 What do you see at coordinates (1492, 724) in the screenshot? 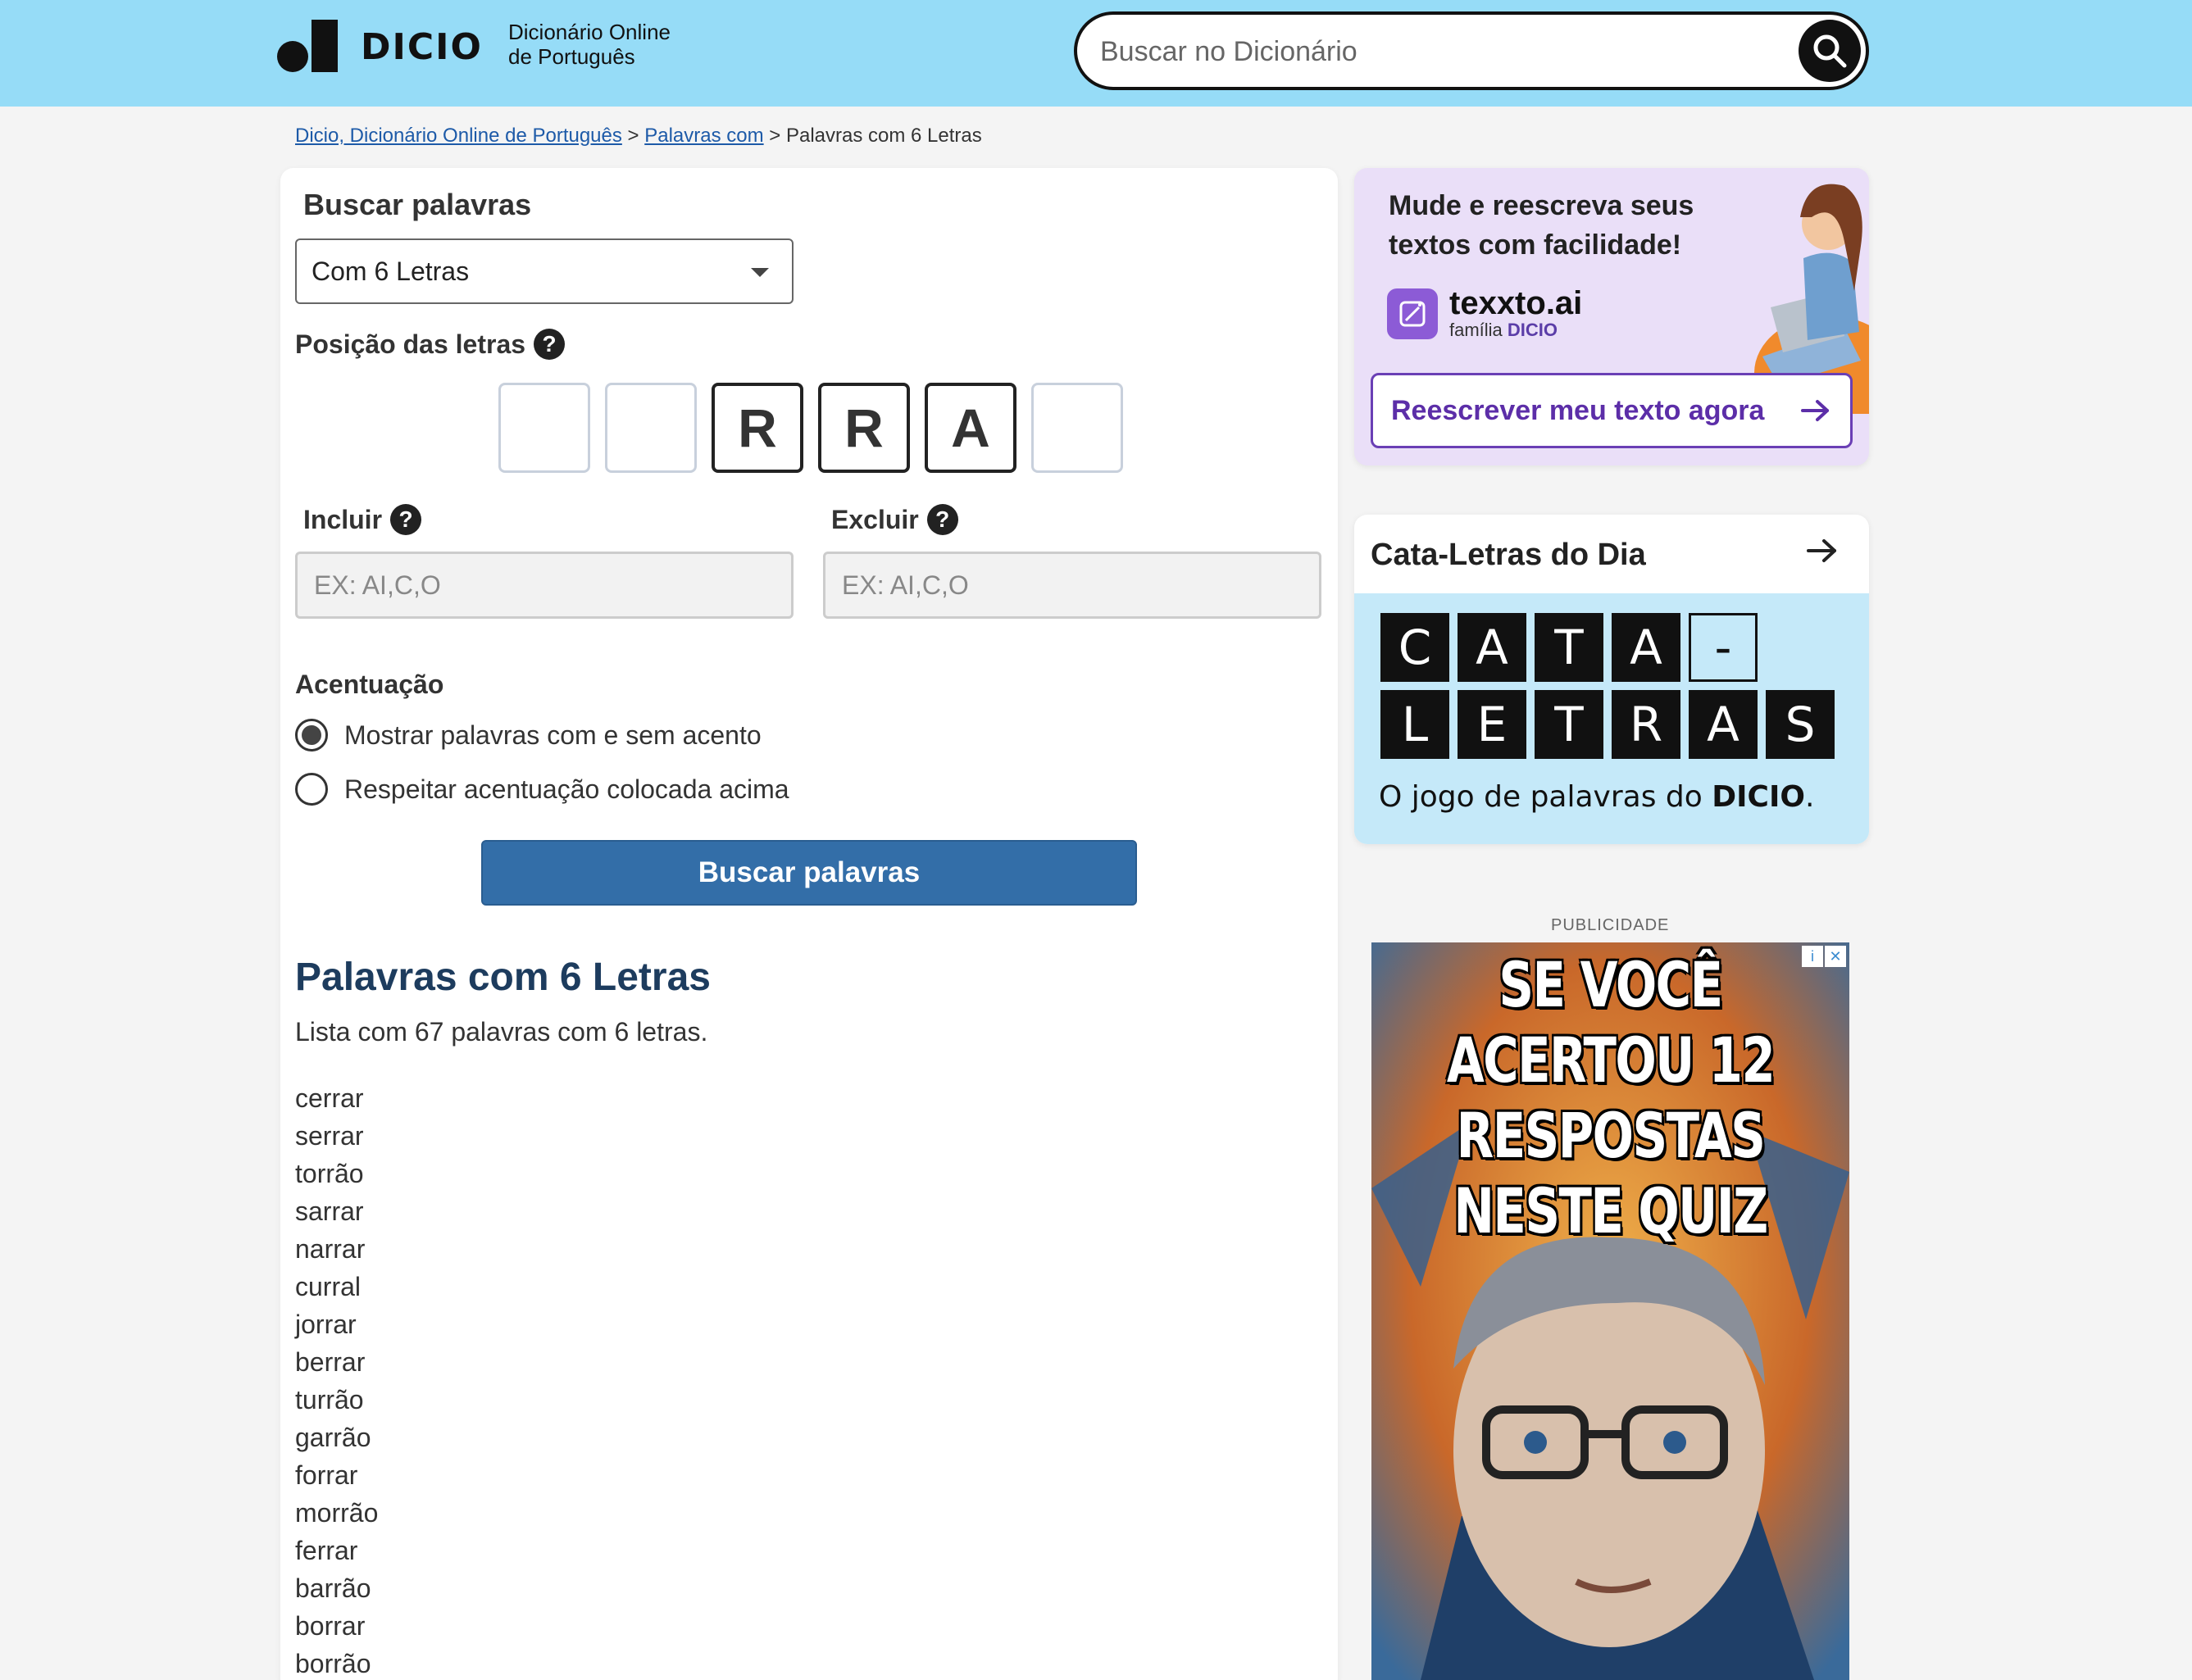
I see `letter-tile: E` at bounding box center [1492, 724].